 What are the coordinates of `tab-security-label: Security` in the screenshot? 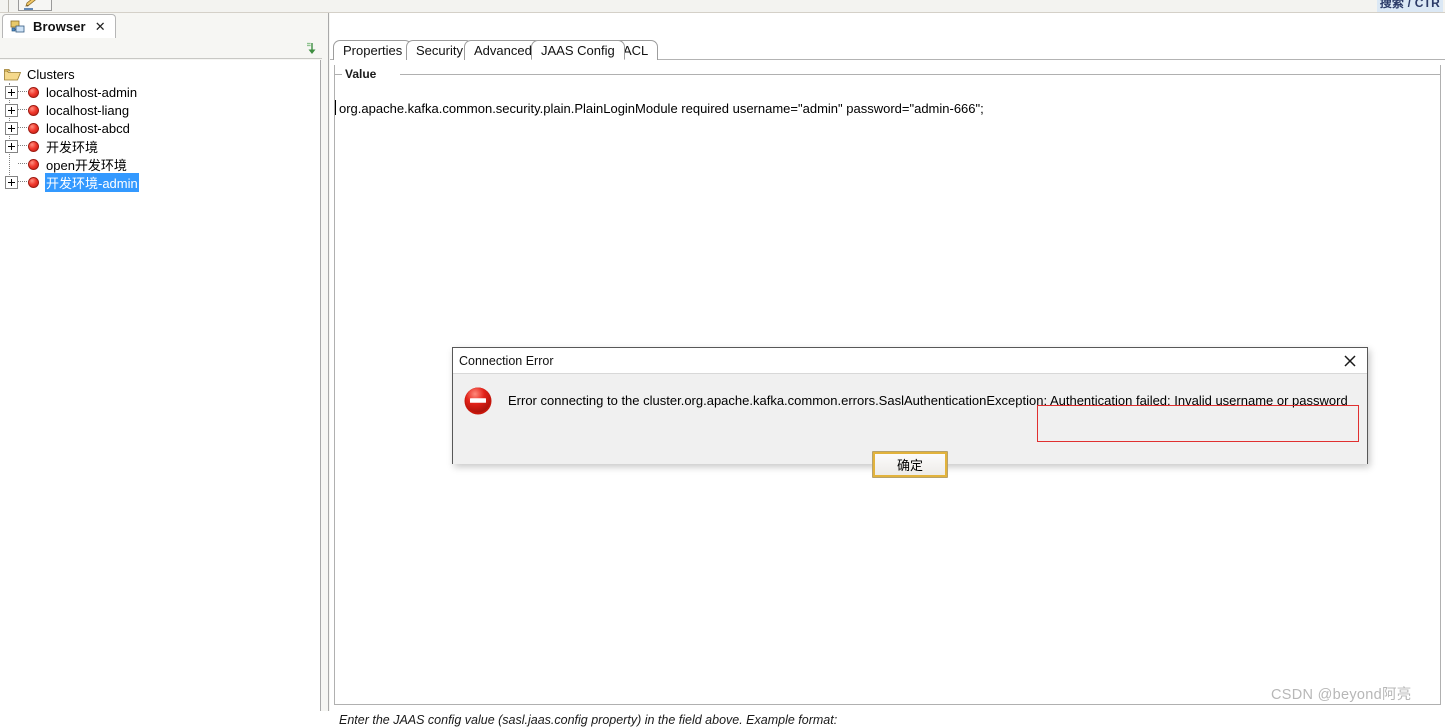 It's located at (439, 50).